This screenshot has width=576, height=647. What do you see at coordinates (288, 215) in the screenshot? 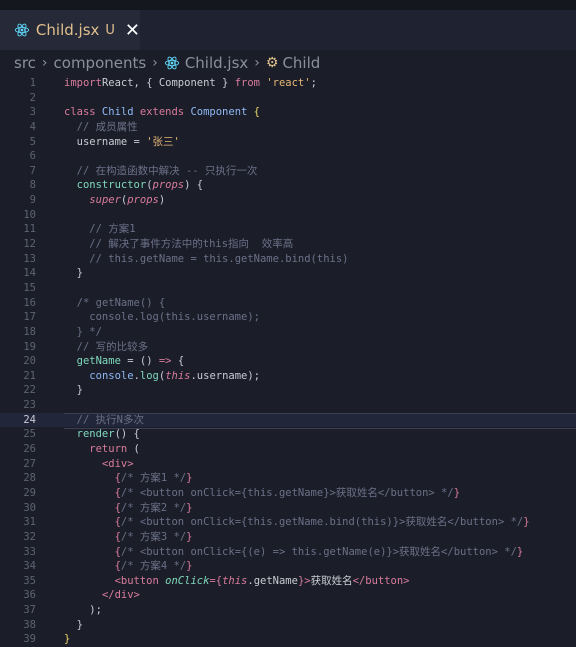
I see `code-line: 10` at bounding box center [288, 215].